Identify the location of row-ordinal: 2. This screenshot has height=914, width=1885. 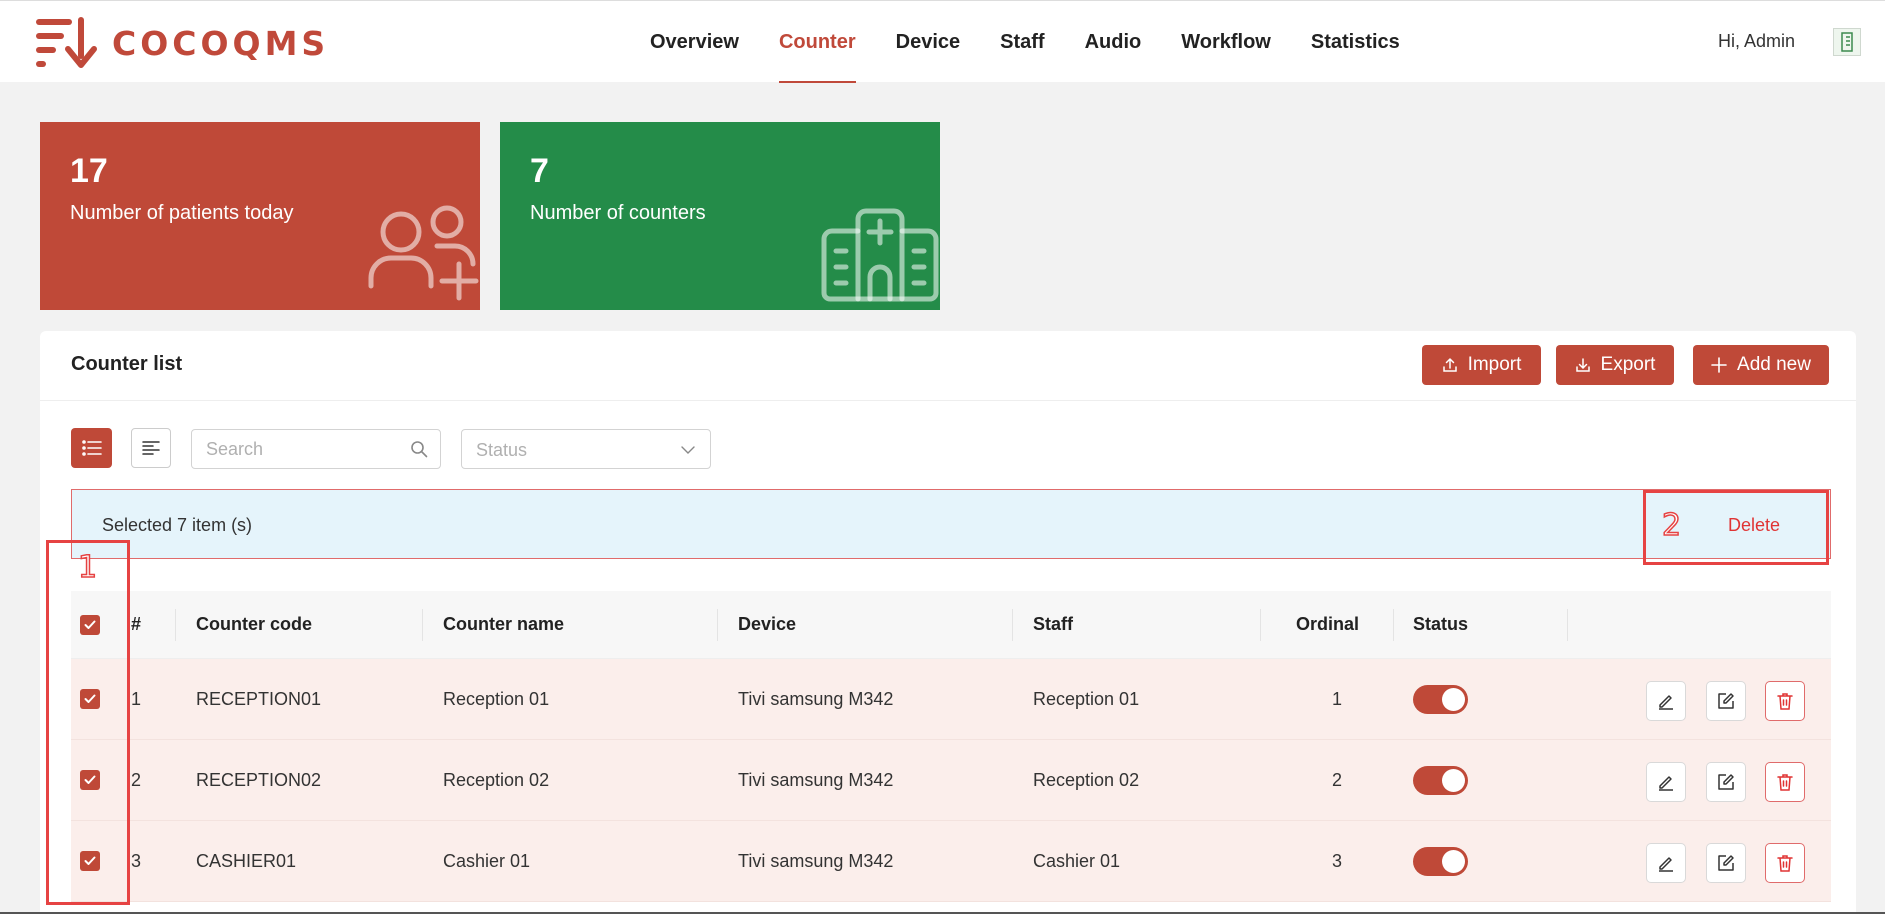
(1337, 779).